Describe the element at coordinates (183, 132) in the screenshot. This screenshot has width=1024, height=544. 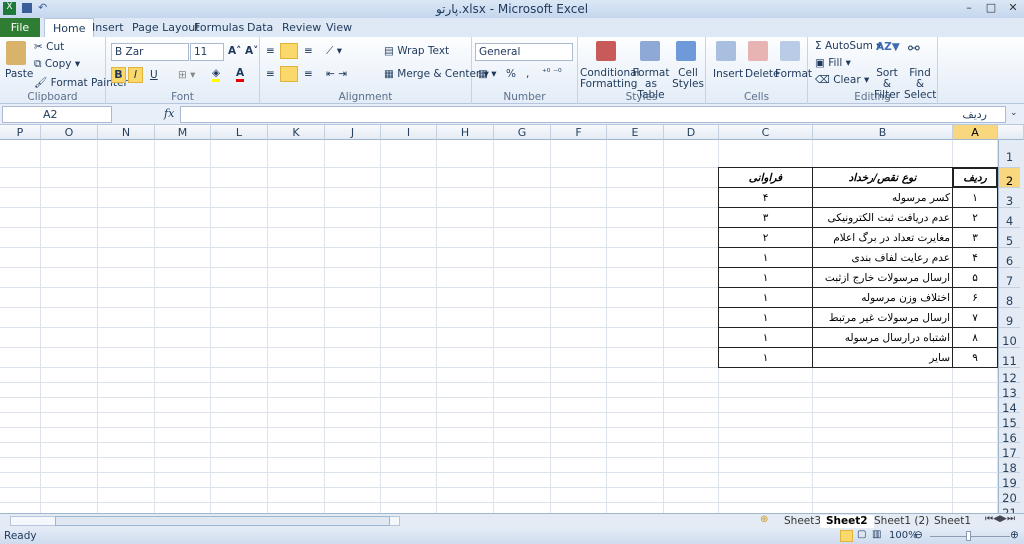
I see `column-header-M: M` at that location.